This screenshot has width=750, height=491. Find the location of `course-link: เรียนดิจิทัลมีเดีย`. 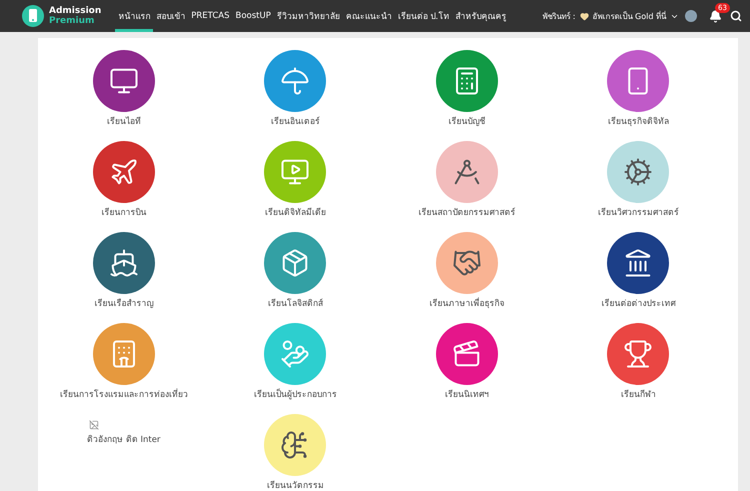

course-link: เรียนดิจิทัลมีเดีย is located at coordinates (295, 213).